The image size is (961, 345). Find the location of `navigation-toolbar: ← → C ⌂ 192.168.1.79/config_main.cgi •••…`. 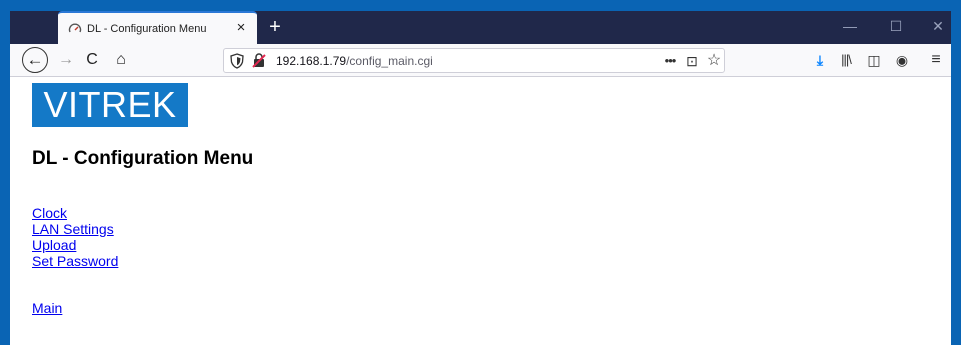

navigation-toolbar: ← → C ⌂ 192.168.1.79/config_main.cgi •••… is located at coordinates (480, 60).